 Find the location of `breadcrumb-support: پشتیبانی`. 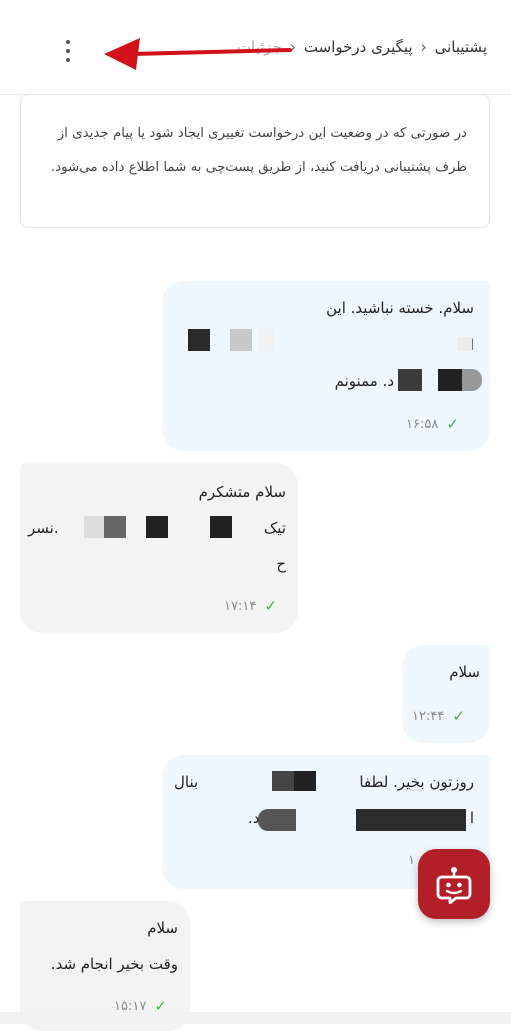

breadcrumb-support: پشتیبانی is located at coordinates (461, 47).